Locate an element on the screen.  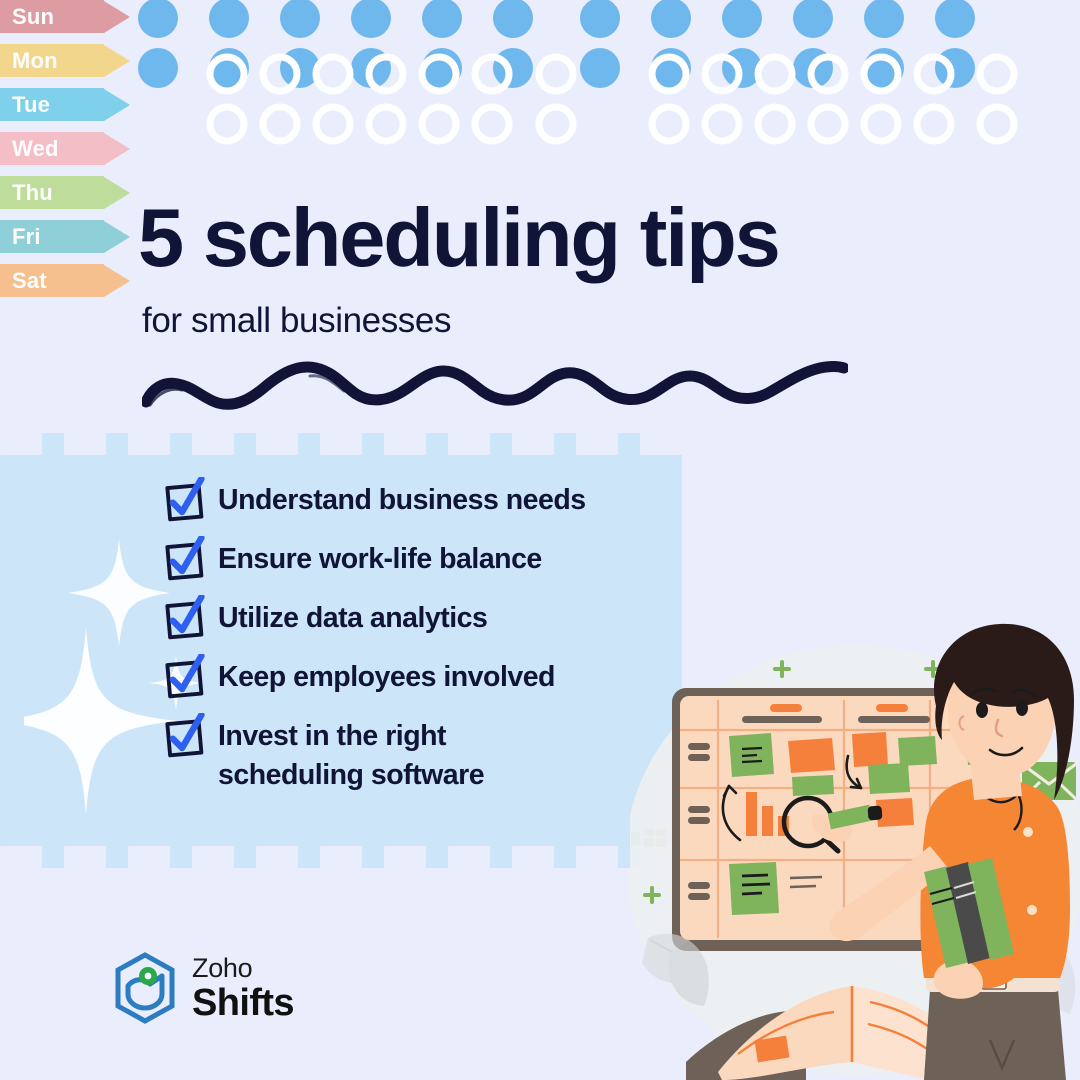
day-banner-body: Mon is located at coordinates (52, 60).